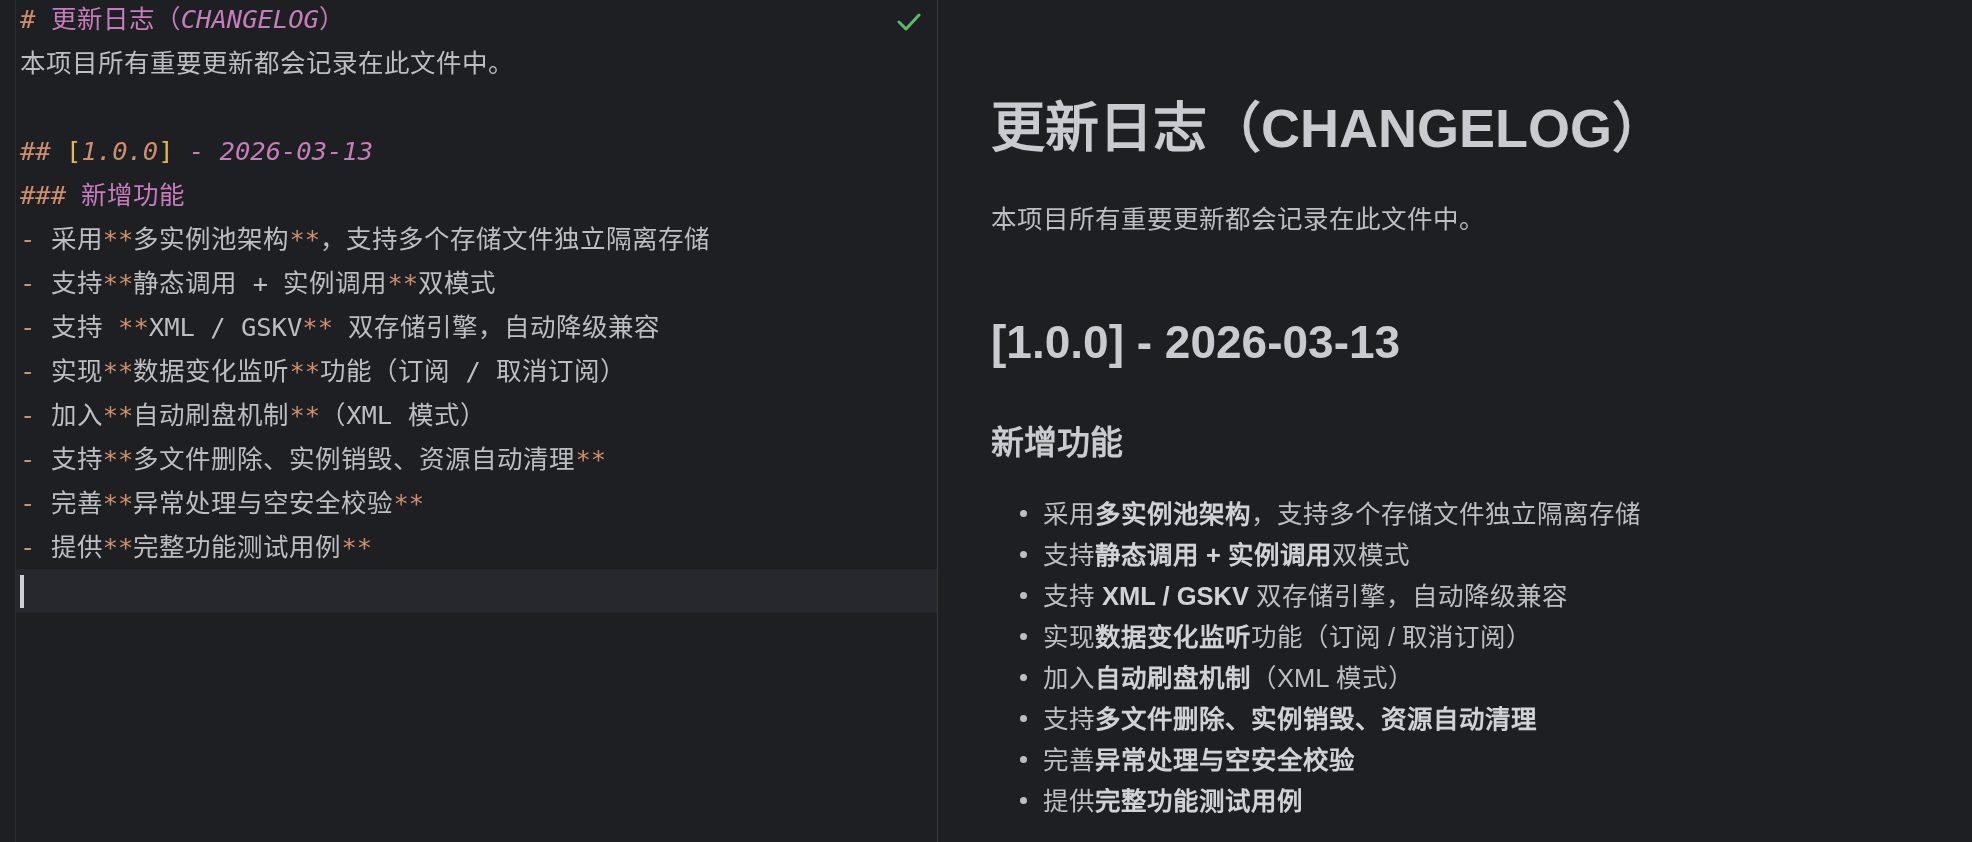  I want to click on intro-paragraph: 本项目所有重要更新都会记录在此文件中。, so click(1238, 219).